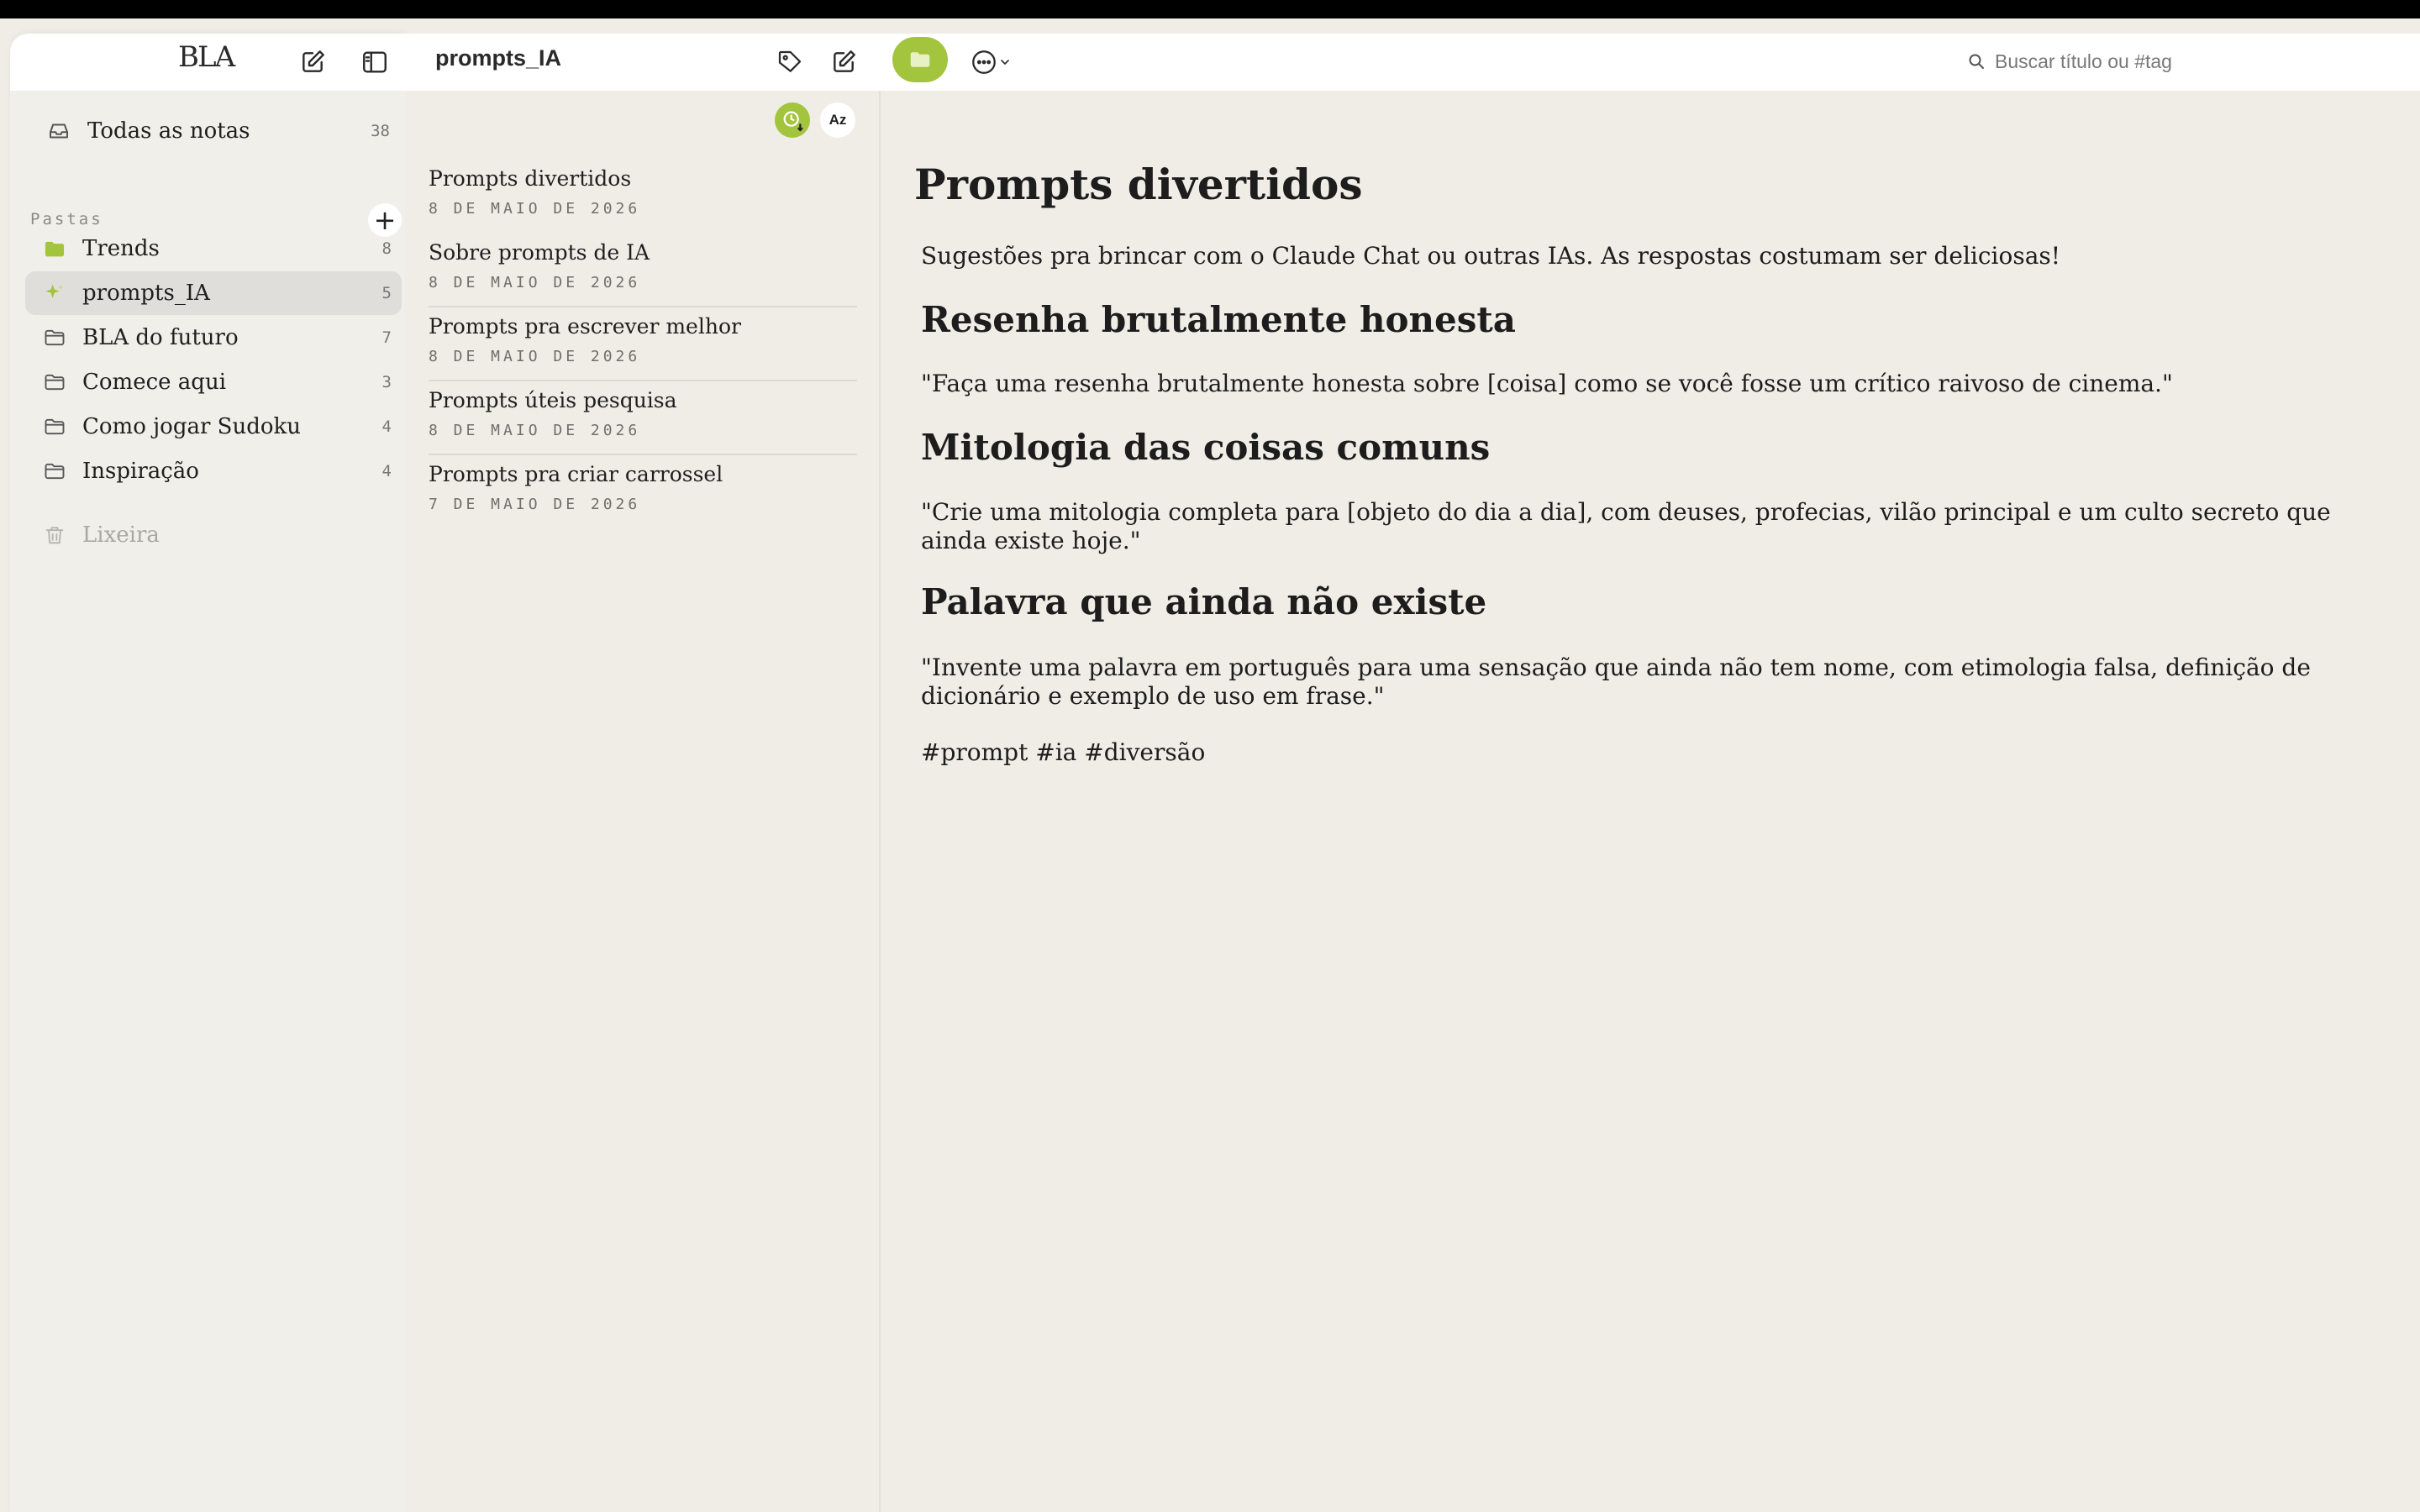 This screenshot has width=2420, height=1512. I want to click on note-list-item: Prompts divertidos 8 DE MAIO DE 2026, so click(644, 195).